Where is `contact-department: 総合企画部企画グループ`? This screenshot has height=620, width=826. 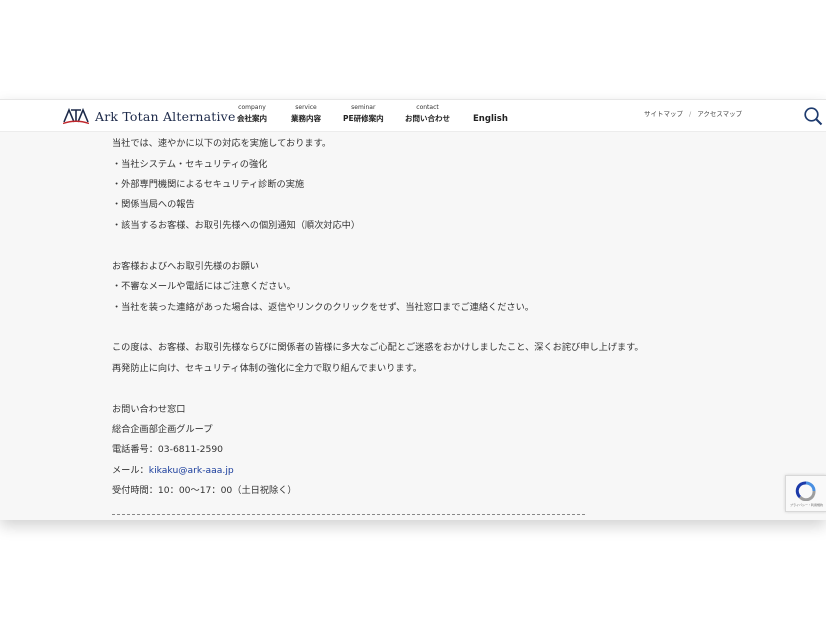
contact-department: 総合企画部企画グループ is located at coordinates (162, 429).